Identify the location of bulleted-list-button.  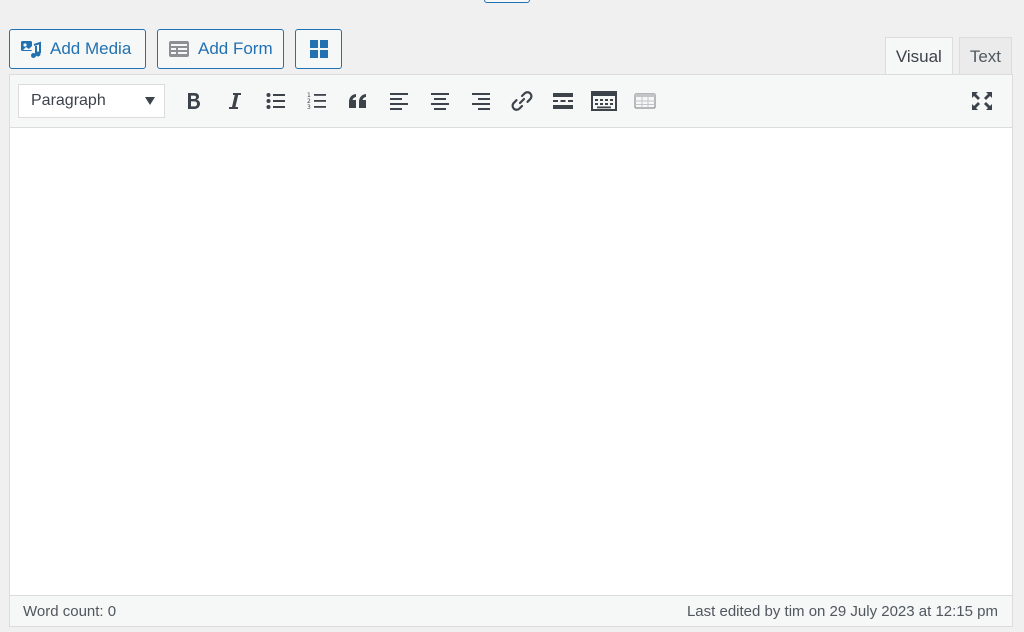
(275, 101).